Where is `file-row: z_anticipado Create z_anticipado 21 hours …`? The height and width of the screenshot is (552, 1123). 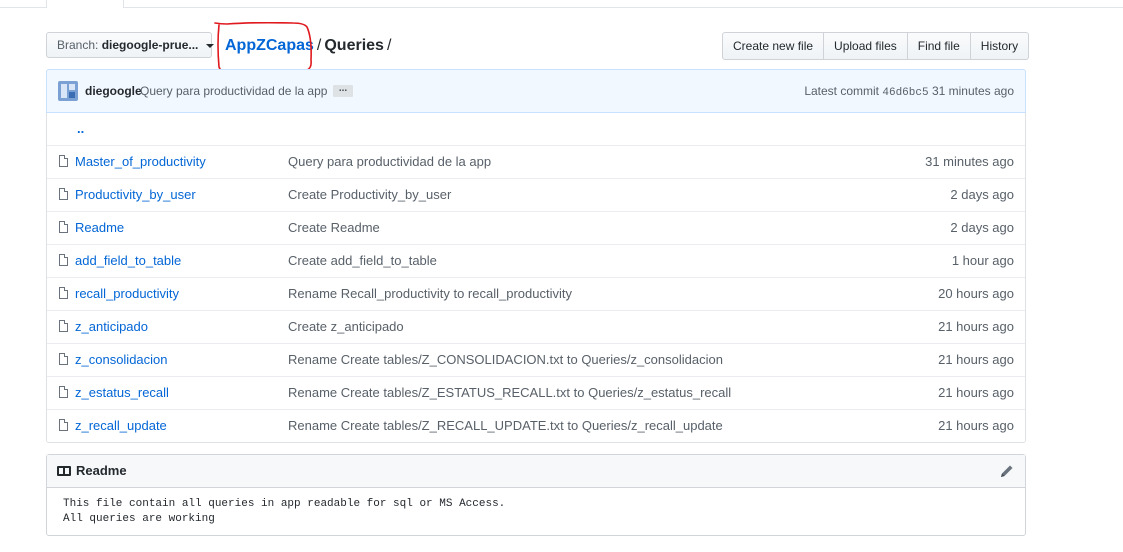 file-row: z_anticipado Create z_anticipado 21 hours … is located at coordinates (536, 326).